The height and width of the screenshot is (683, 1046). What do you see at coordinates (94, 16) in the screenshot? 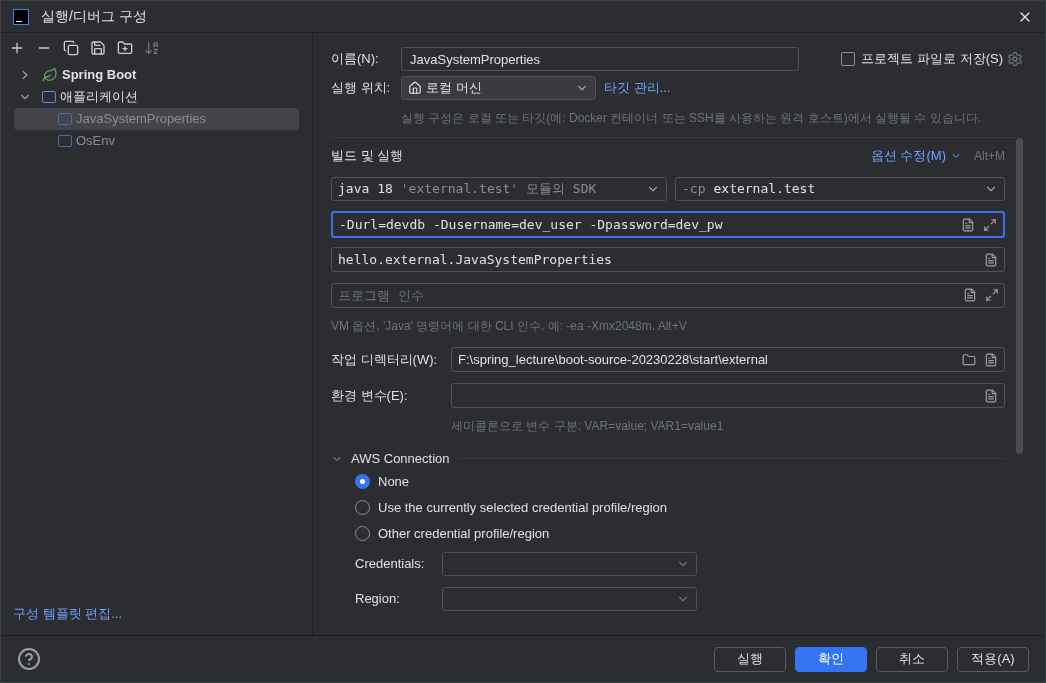
I see `window-title: 실행/디버그 구성` at bounding box center [94, 16].